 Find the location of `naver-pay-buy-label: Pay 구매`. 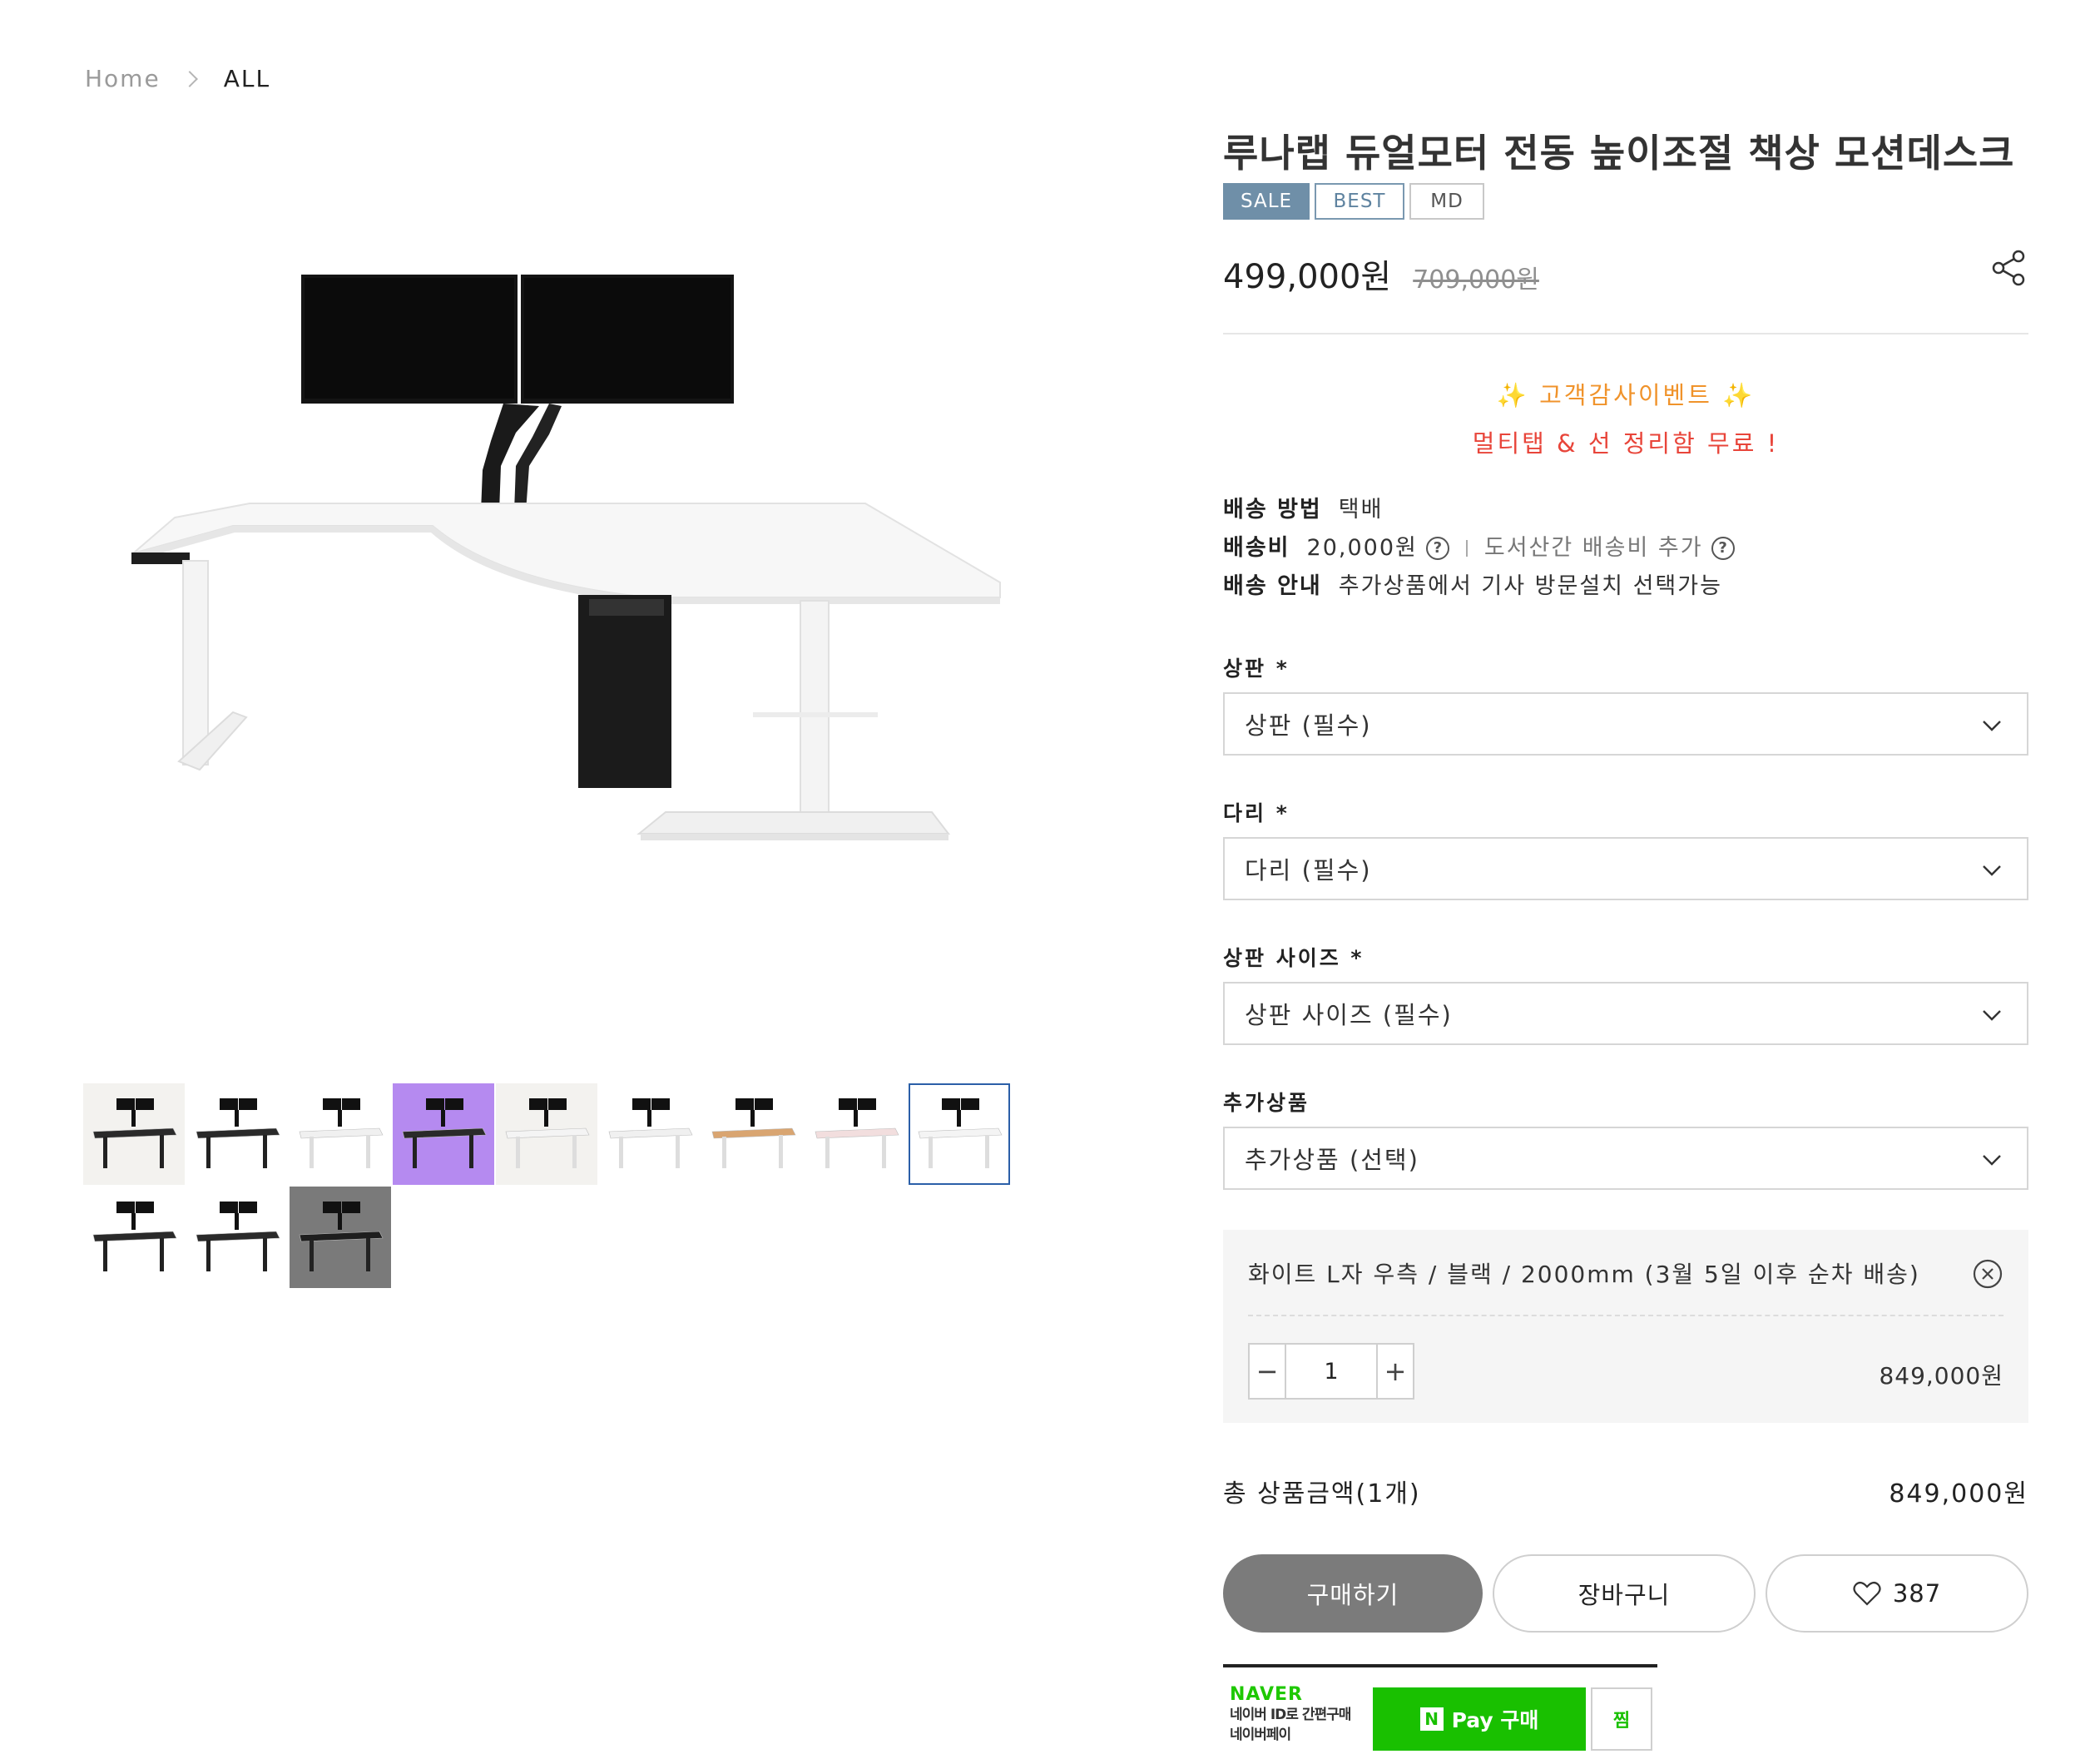

naver-pay-buy-label: Pay 구매 is located at coordinates (1495, 1720).